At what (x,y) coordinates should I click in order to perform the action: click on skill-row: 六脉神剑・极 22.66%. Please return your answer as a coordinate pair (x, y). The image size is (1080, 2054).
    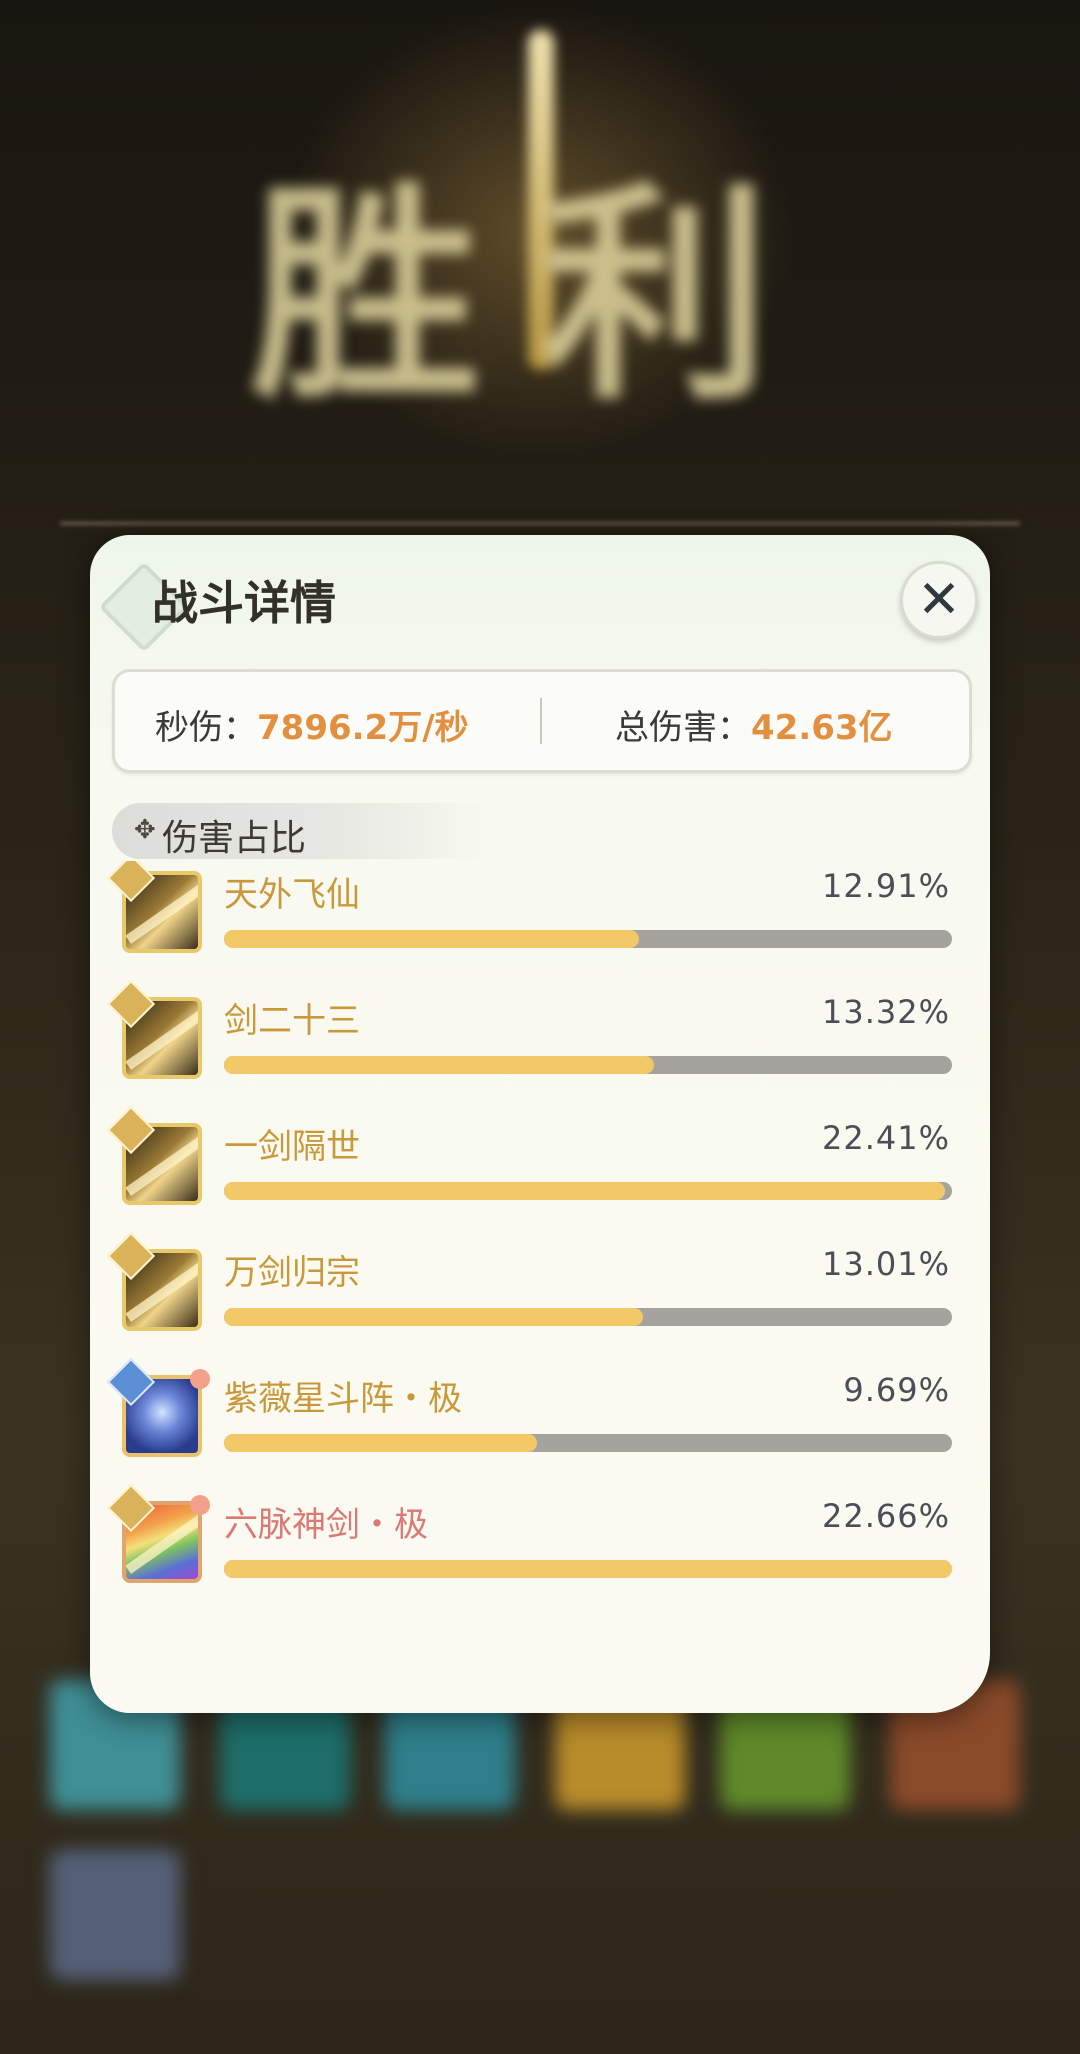
    Looking at the image, I should click on (540, 1549).